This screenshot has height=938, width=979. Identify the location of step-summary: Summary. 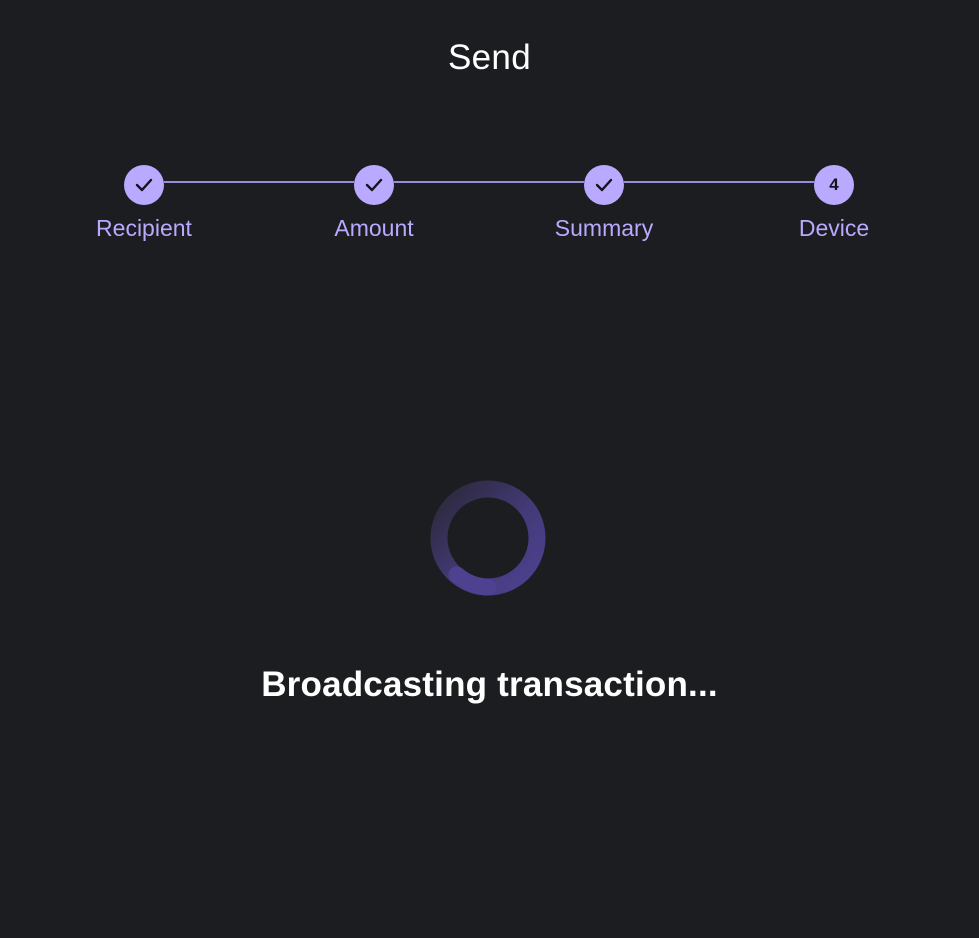
(604, 203).